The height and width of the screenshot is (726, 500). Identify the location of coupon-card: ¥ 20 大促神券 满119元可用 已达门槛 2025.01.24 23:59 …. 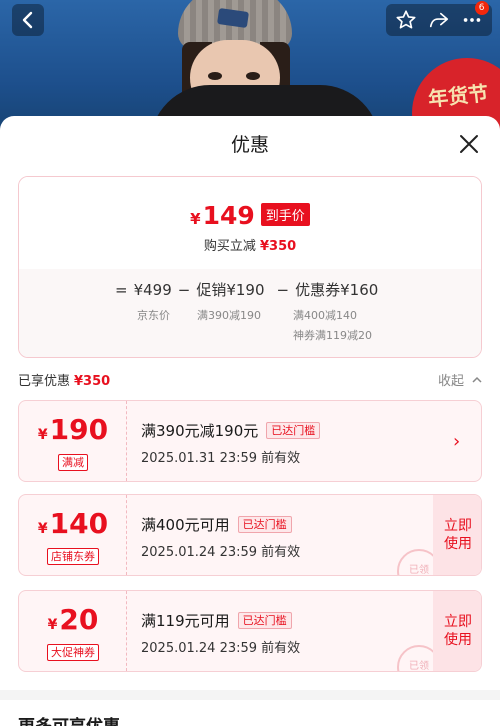
(250, 631).